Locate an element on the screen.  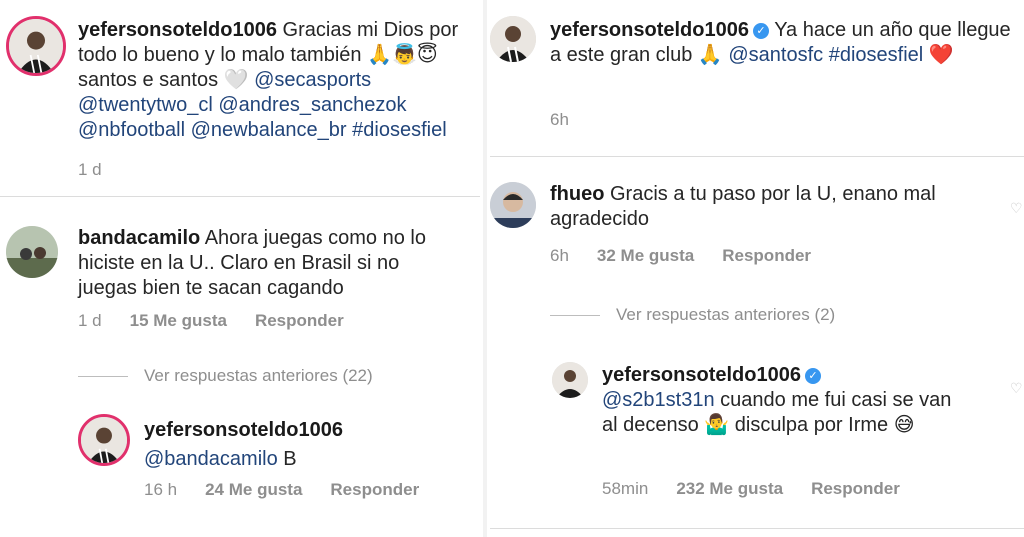
mention-link: @andres_sanchezok is located at coordinates (312, 105).